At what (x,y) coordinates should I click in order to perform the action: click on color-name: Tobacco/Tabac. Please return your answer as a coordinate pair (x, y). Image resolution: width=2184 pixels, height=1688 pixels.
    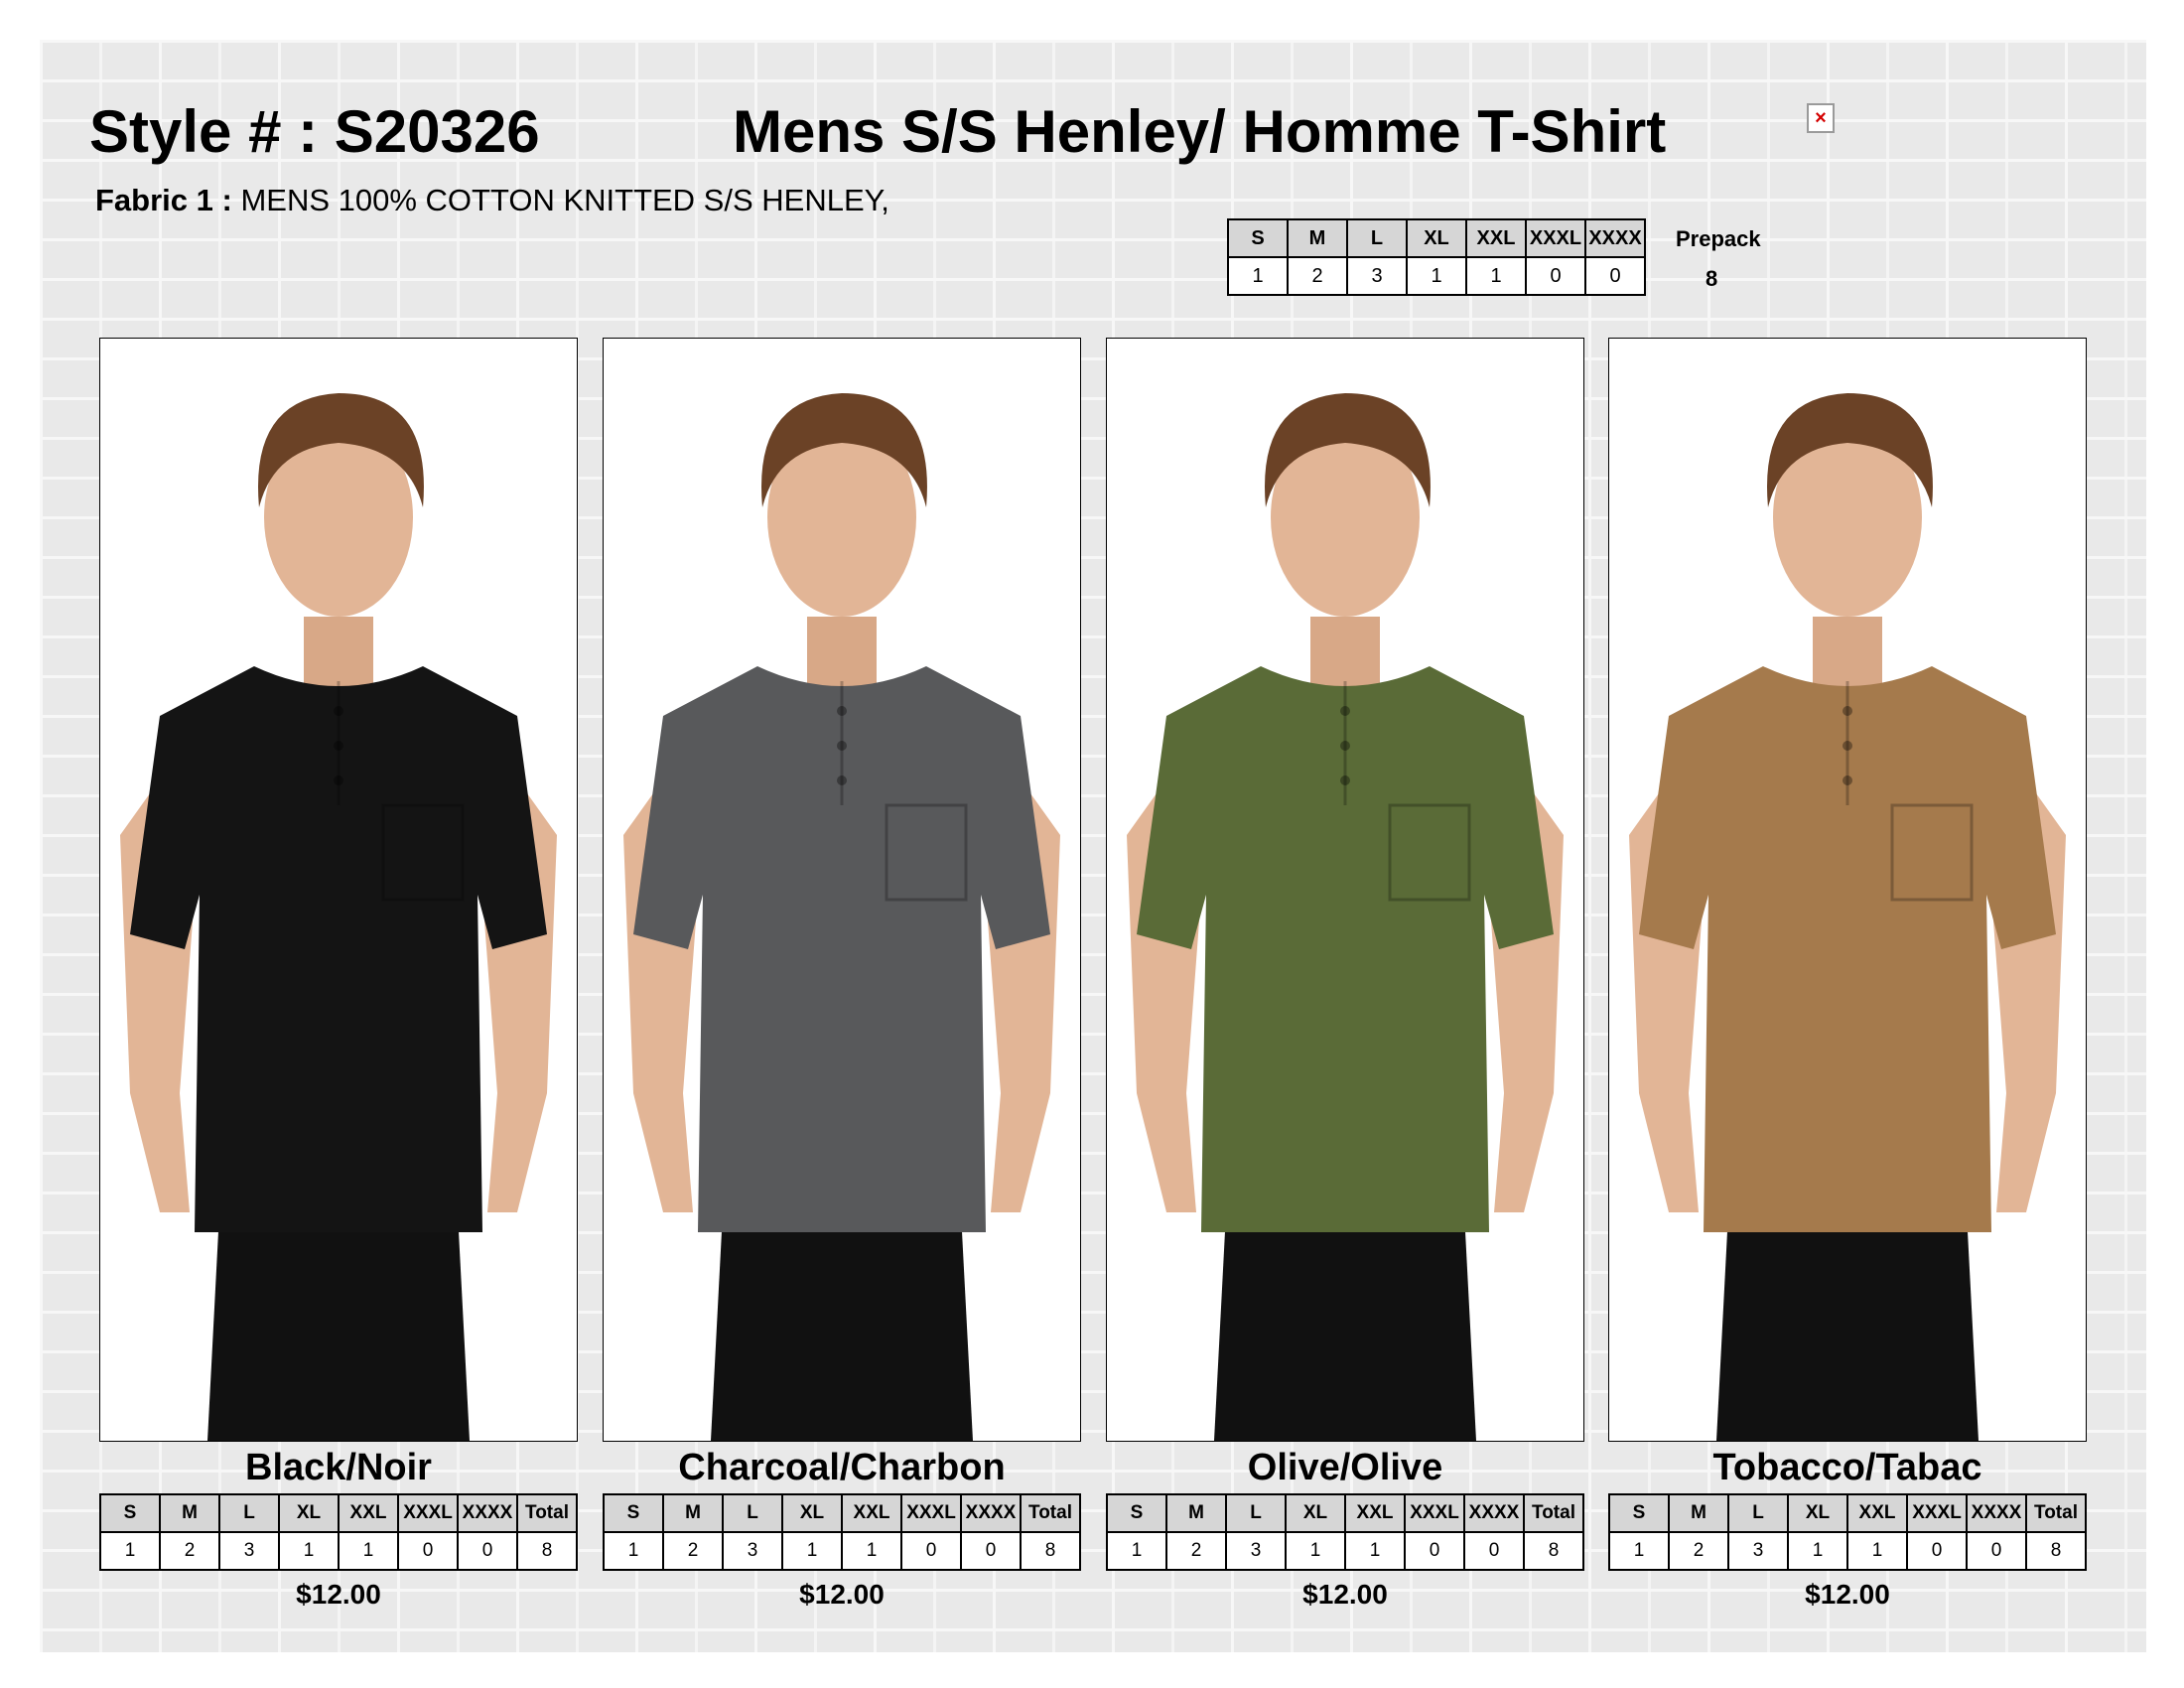
    Looking at the image, I should click on (1847, 1467).